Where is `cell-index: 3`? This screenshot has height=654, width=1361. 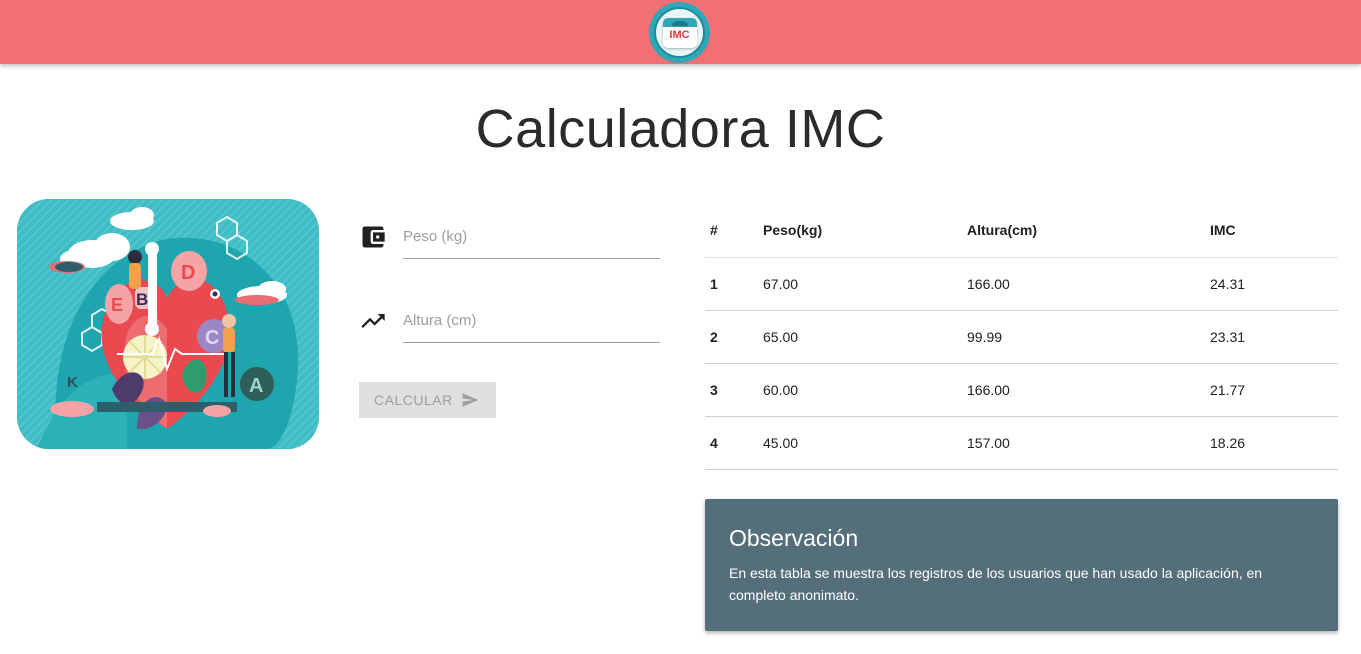
cell-index: 3 is located at coordinates (734, 390).